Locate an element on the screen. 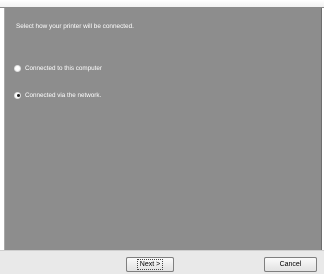  cancel-button: Cancel is located at coordinates (290, 264).